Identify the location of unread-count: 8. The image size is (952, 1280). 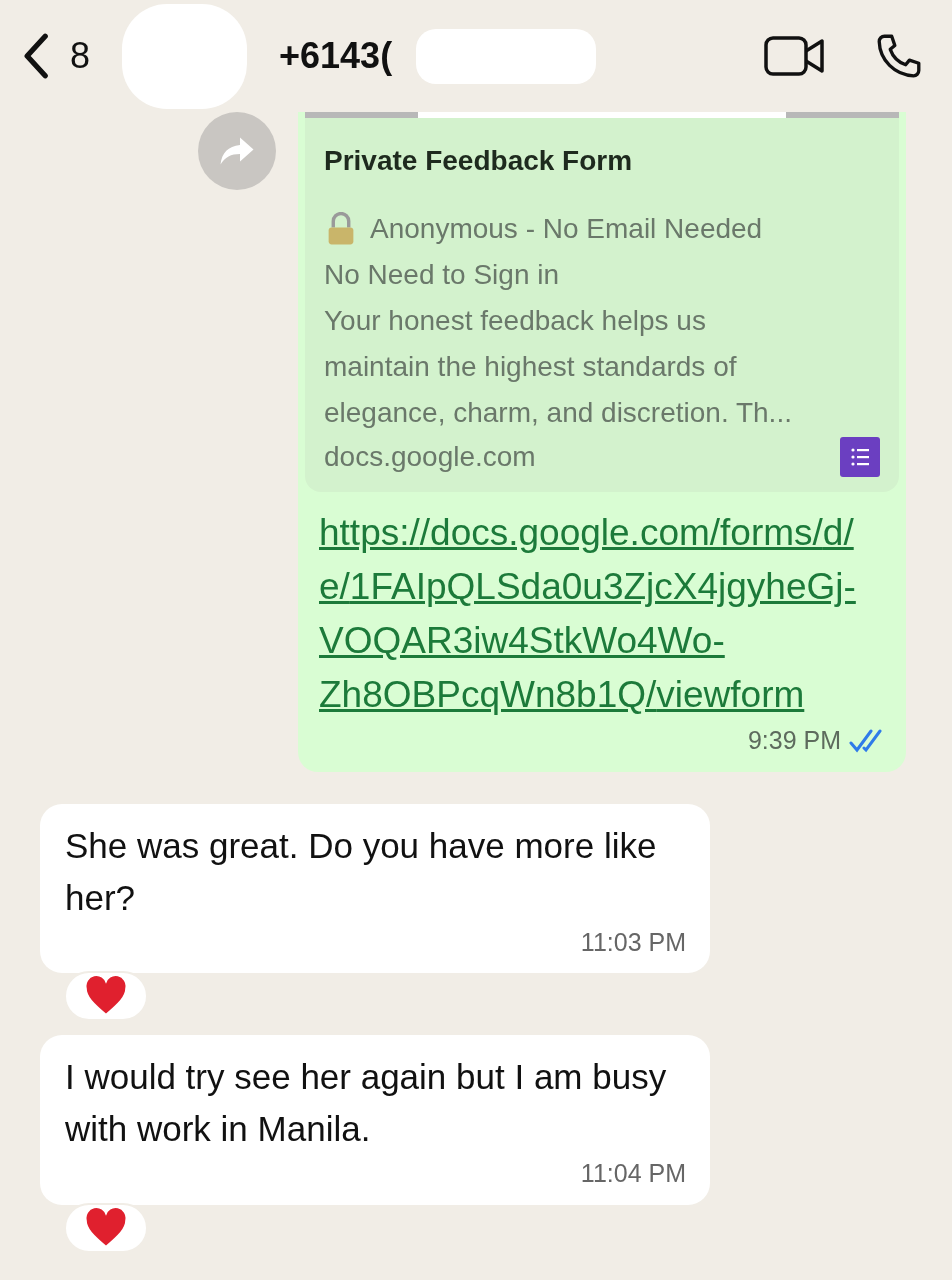
(80, 56).